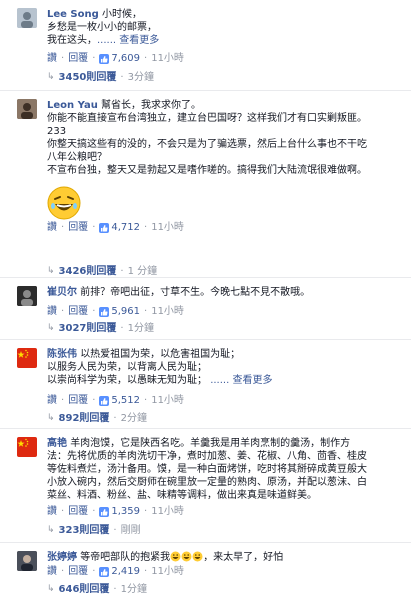 Image resolution: width=411 pixels, height=600 pixels. What do you see at coordinates (195, 292) in the screenshot?
I see `comment-text: 前排？帝吧出征，寸草不生。今晚七點不見不散哦。` at bounding box center [195, 292].